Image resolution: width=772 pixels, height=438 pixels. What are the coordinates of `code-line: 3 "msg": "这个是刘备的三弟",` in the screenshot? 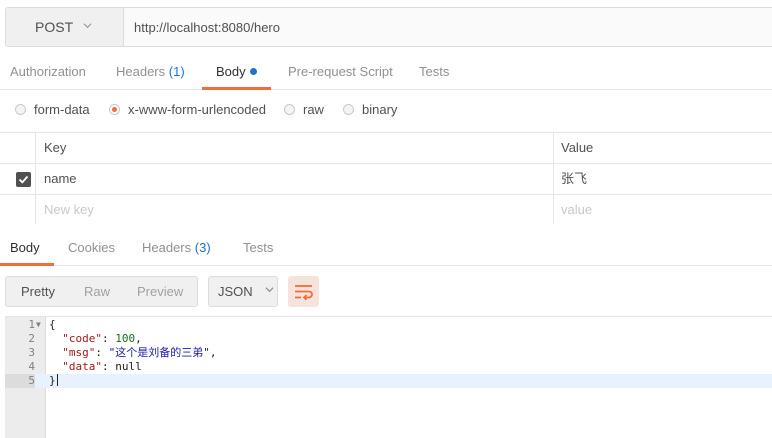 It's located at (388, 353).